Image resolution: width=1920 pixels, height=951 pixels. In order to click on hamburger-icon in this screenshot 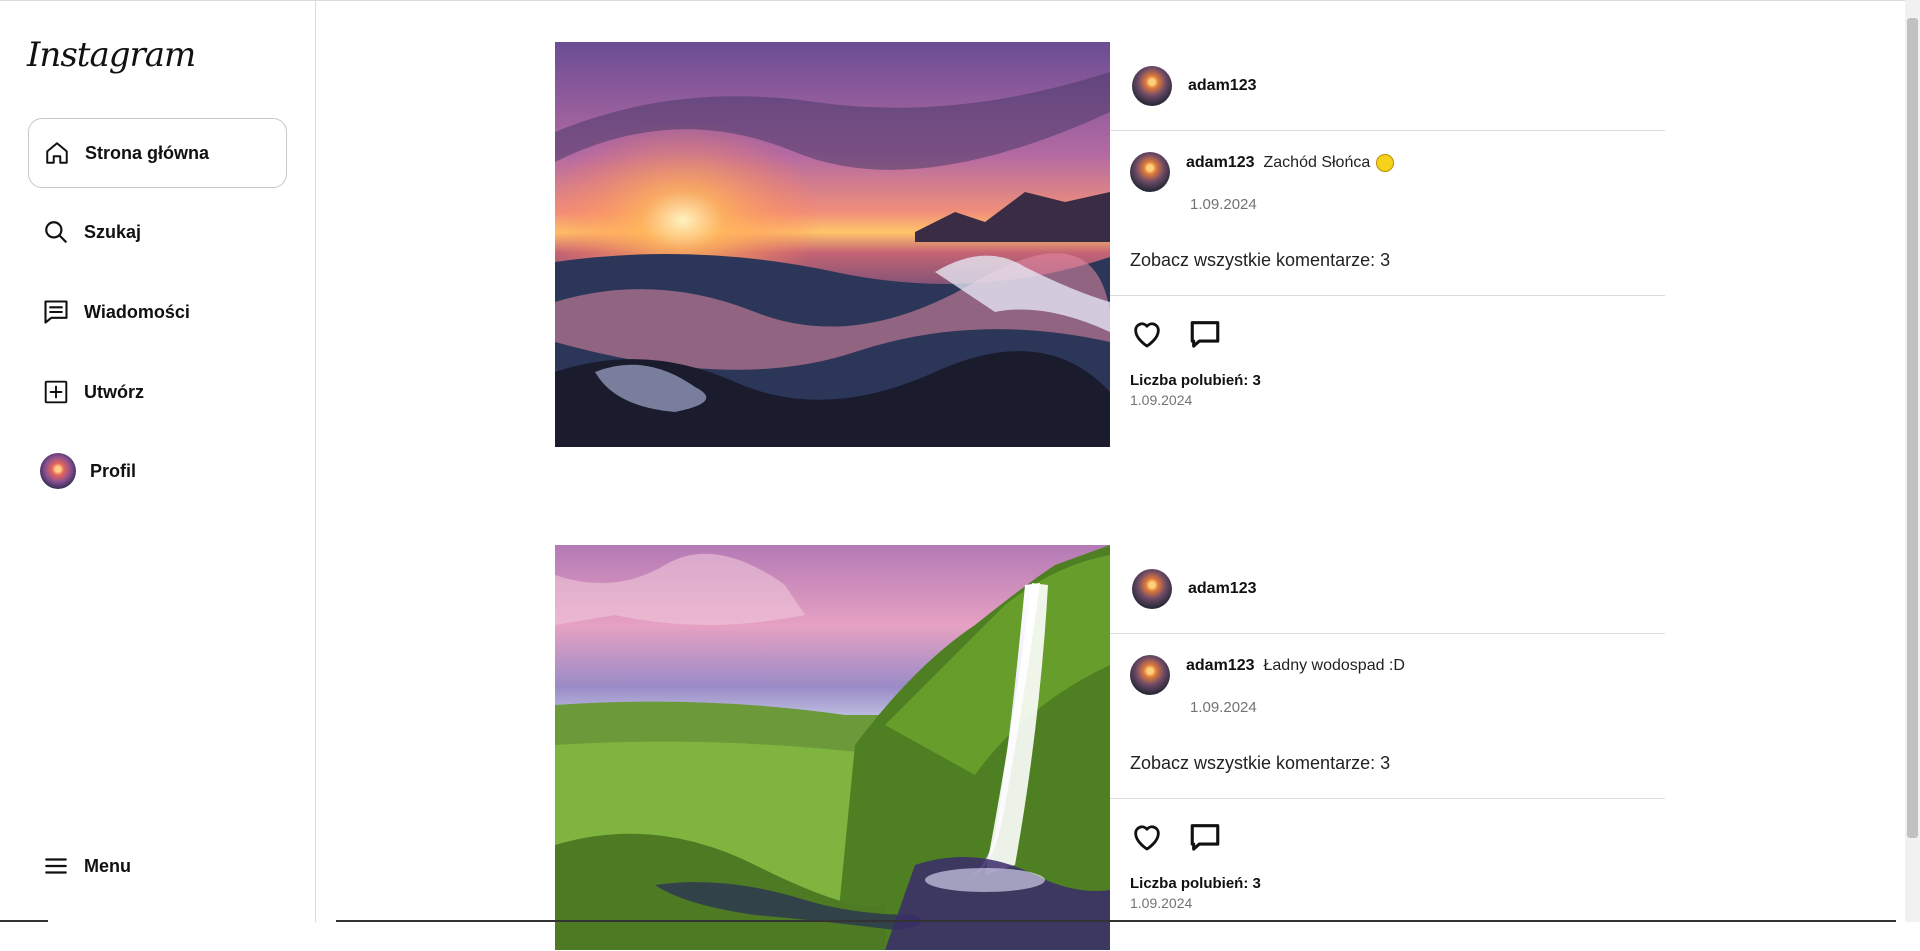, I will do `click(56, 866)`.